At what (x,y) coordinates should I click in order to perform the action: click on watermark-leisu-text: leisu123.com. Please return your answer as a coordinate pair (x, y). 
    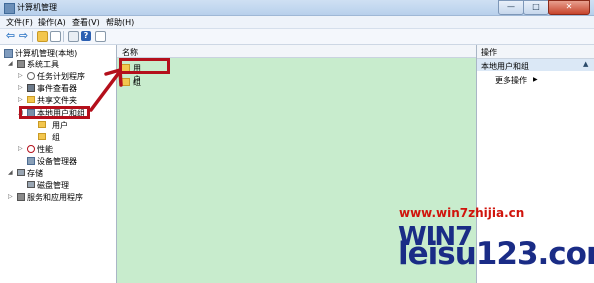
    Looking at the image, I should click on (496, 254).